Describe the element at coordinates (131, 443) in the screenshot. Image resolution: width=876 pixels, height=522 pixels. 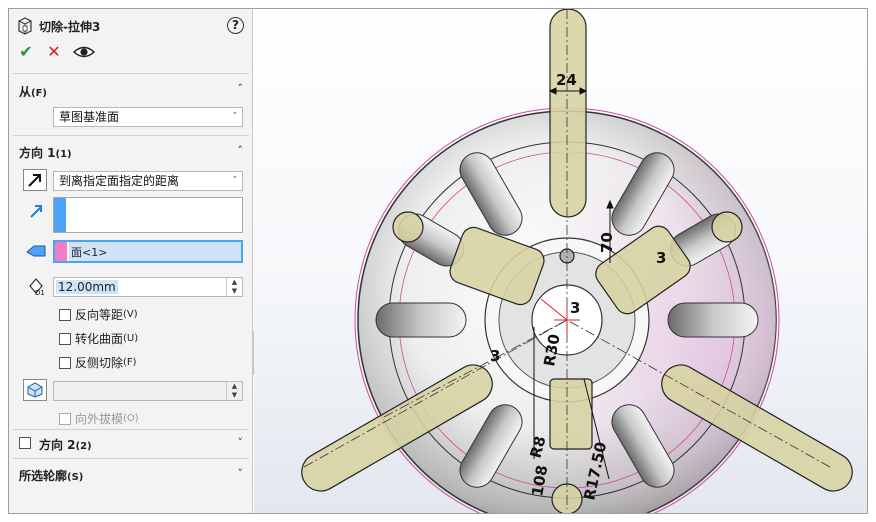
I see `direction2-section: 方向 2(2) ˅` at that location.